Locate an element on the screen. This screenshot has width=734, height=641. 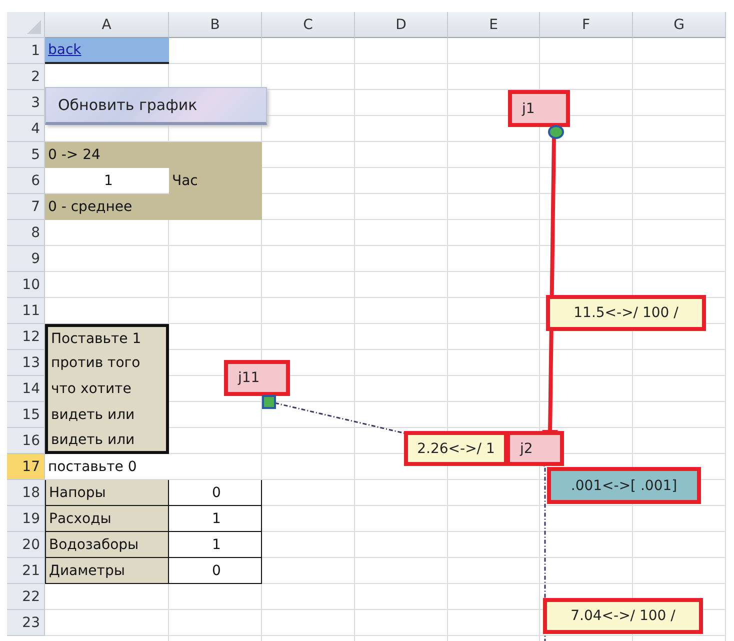
row-header: 1 is located at coordinates (26, 51).